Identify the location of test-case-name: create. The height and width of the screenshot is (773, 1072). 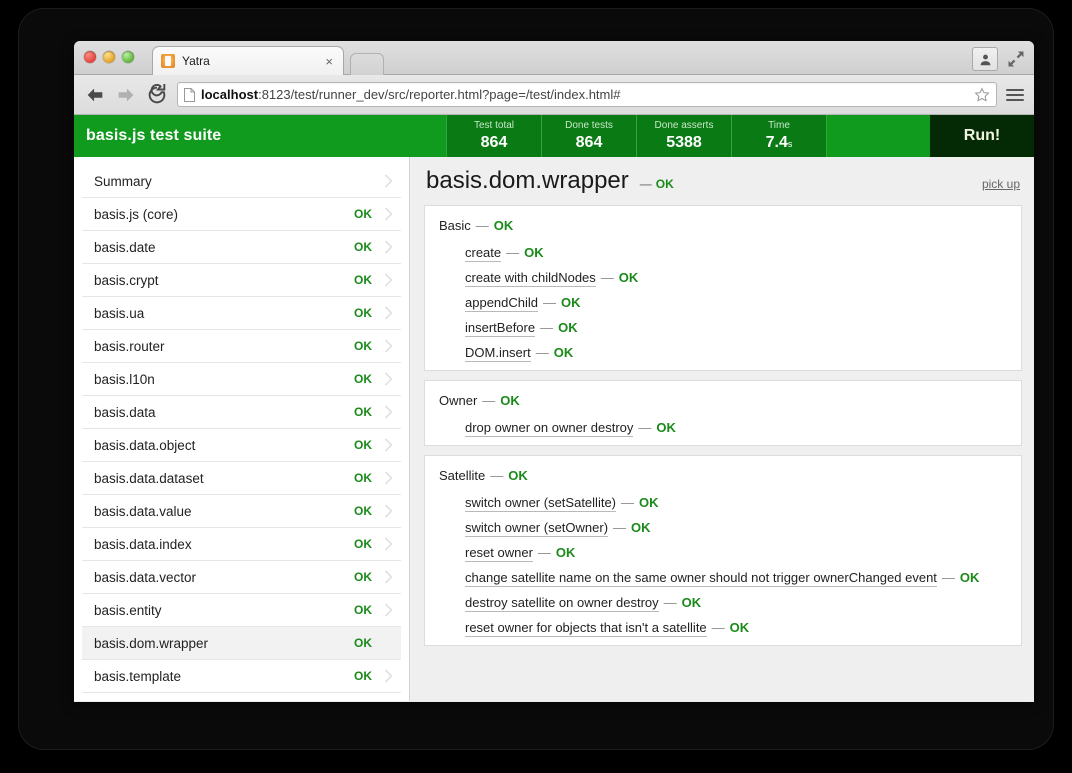
(483, 253).